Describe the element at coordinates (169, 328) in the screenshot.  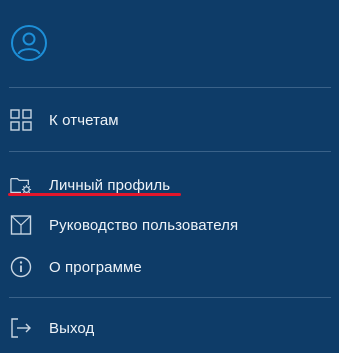
I see `menu-item-logout: Выход` at that location.